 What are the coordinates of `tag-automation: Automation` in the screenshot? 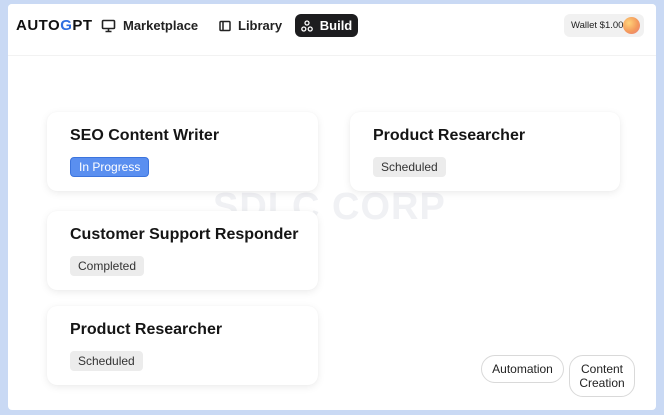 It's located at (522, 369).